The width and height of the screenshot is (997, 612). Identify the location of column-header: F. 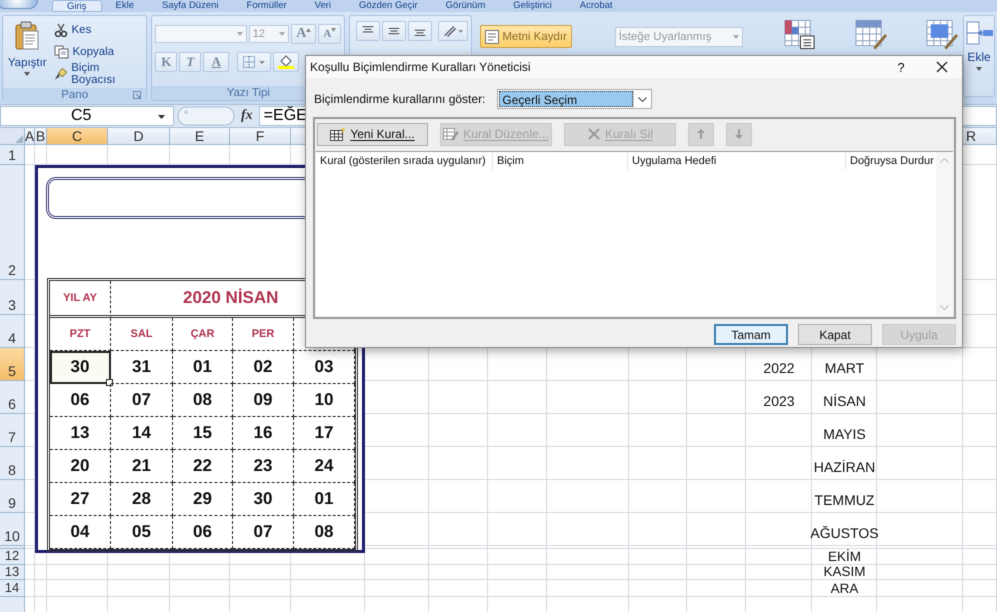
(260, 136).